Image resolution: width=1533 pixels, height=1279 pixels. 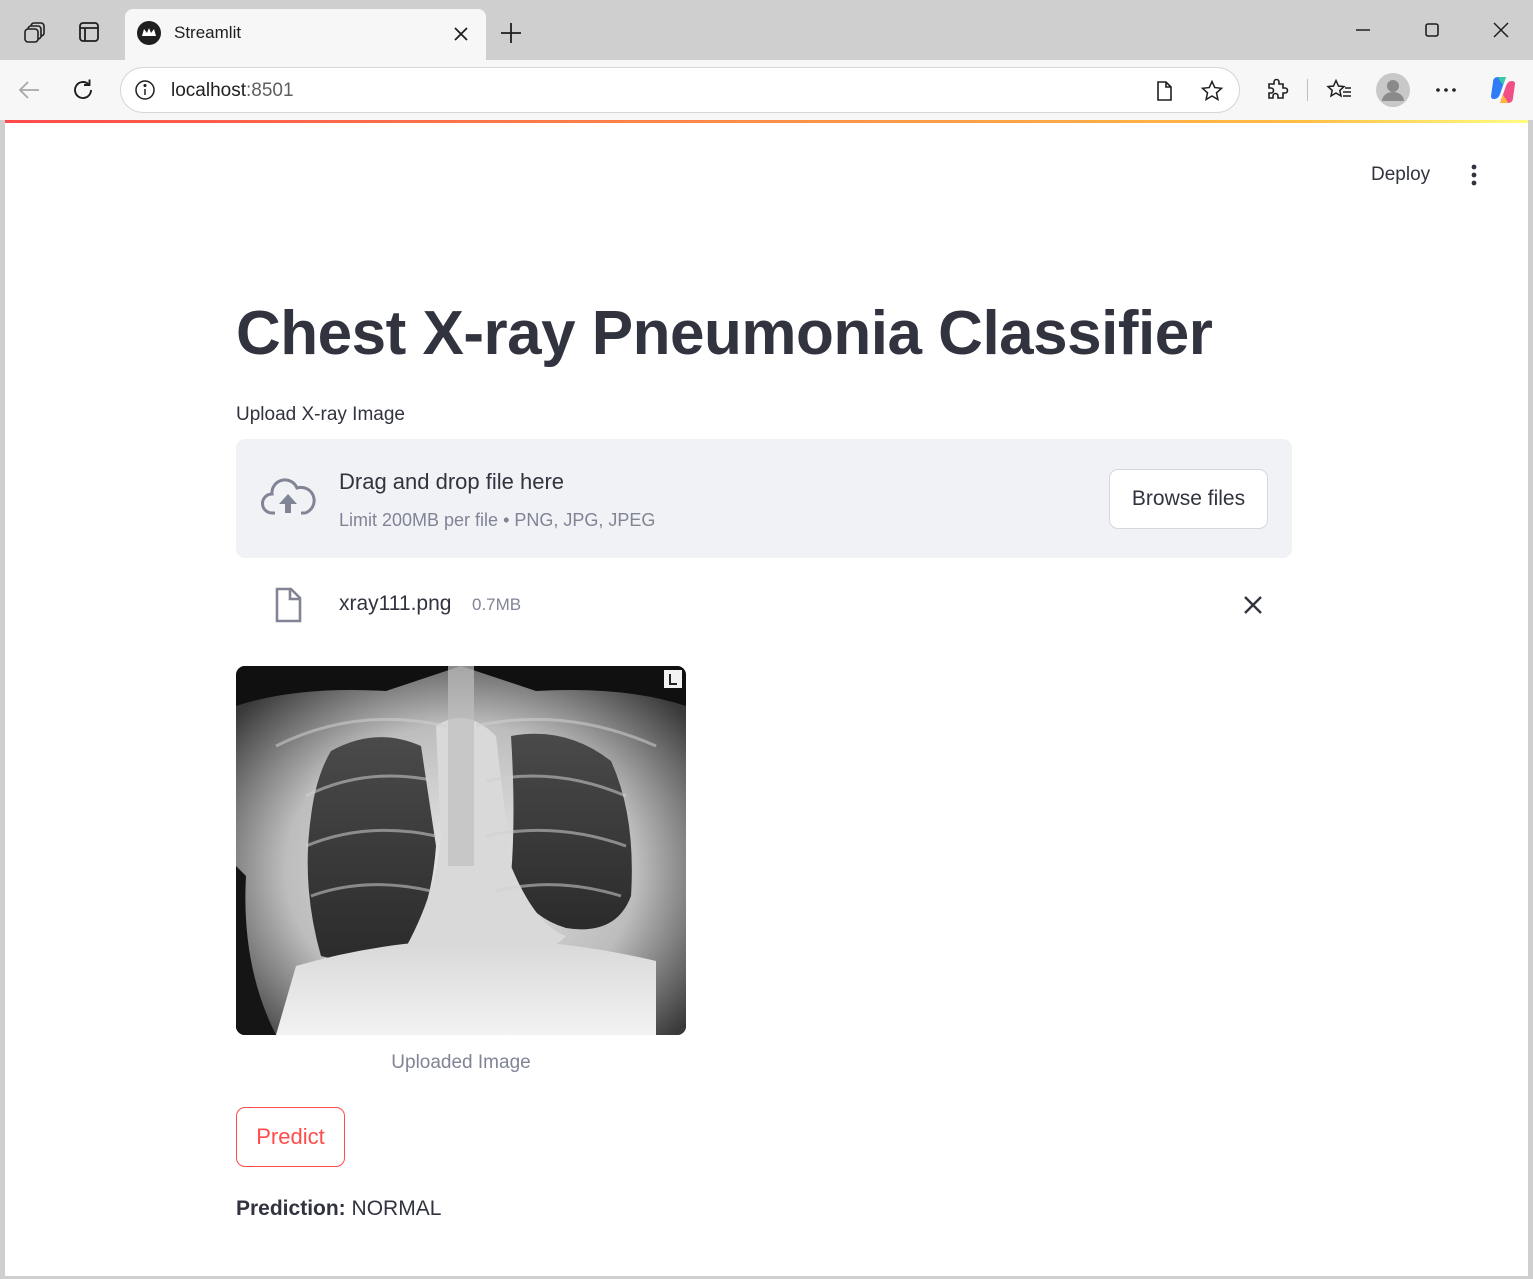 I want to click on prediction-value: NORMAL, so click(x=396, y=1208).